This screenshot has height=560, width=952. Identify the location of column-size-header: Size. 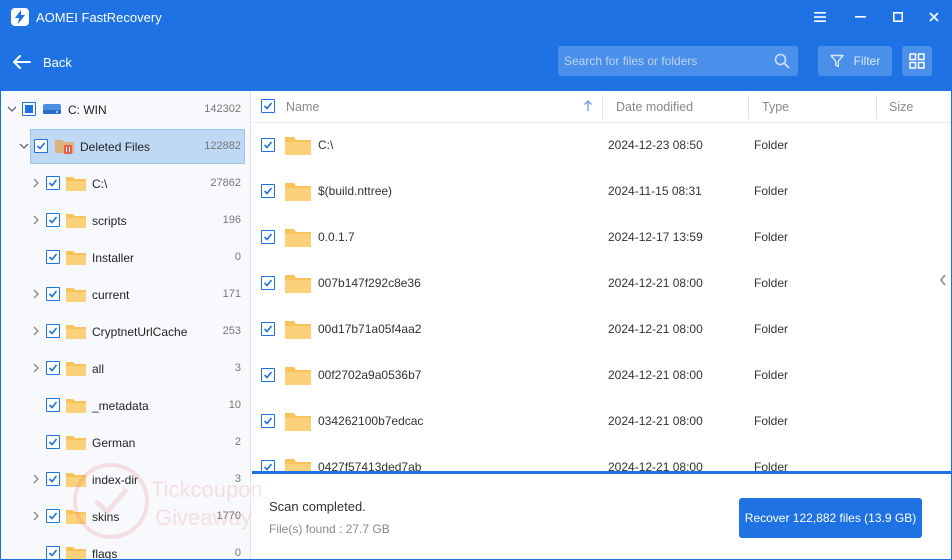
(901, 107).